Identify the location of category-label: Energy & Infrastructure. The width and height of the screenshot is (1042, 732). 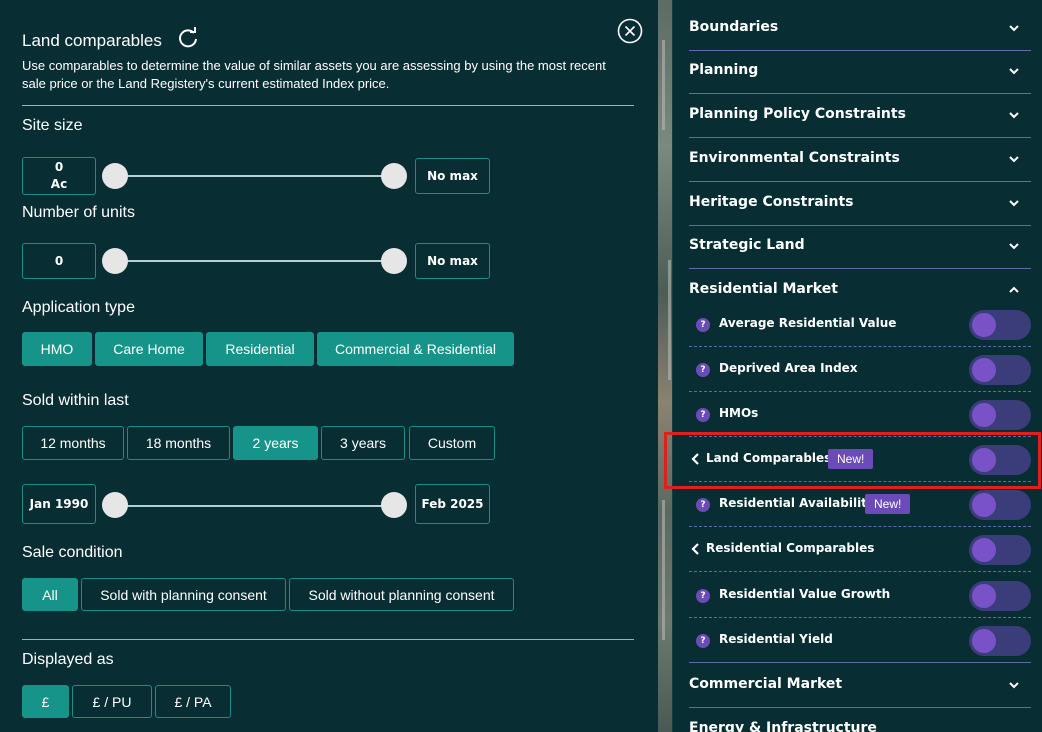
(783, 726).